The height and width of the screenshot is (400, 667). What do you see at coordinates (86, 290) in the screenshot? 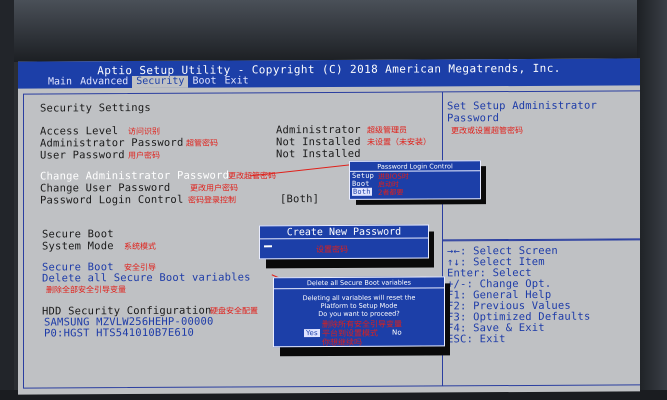
I see `delete-secure-boot-vars-annotation: 删除全部安全引导变量` at bounding box center [86, 290].